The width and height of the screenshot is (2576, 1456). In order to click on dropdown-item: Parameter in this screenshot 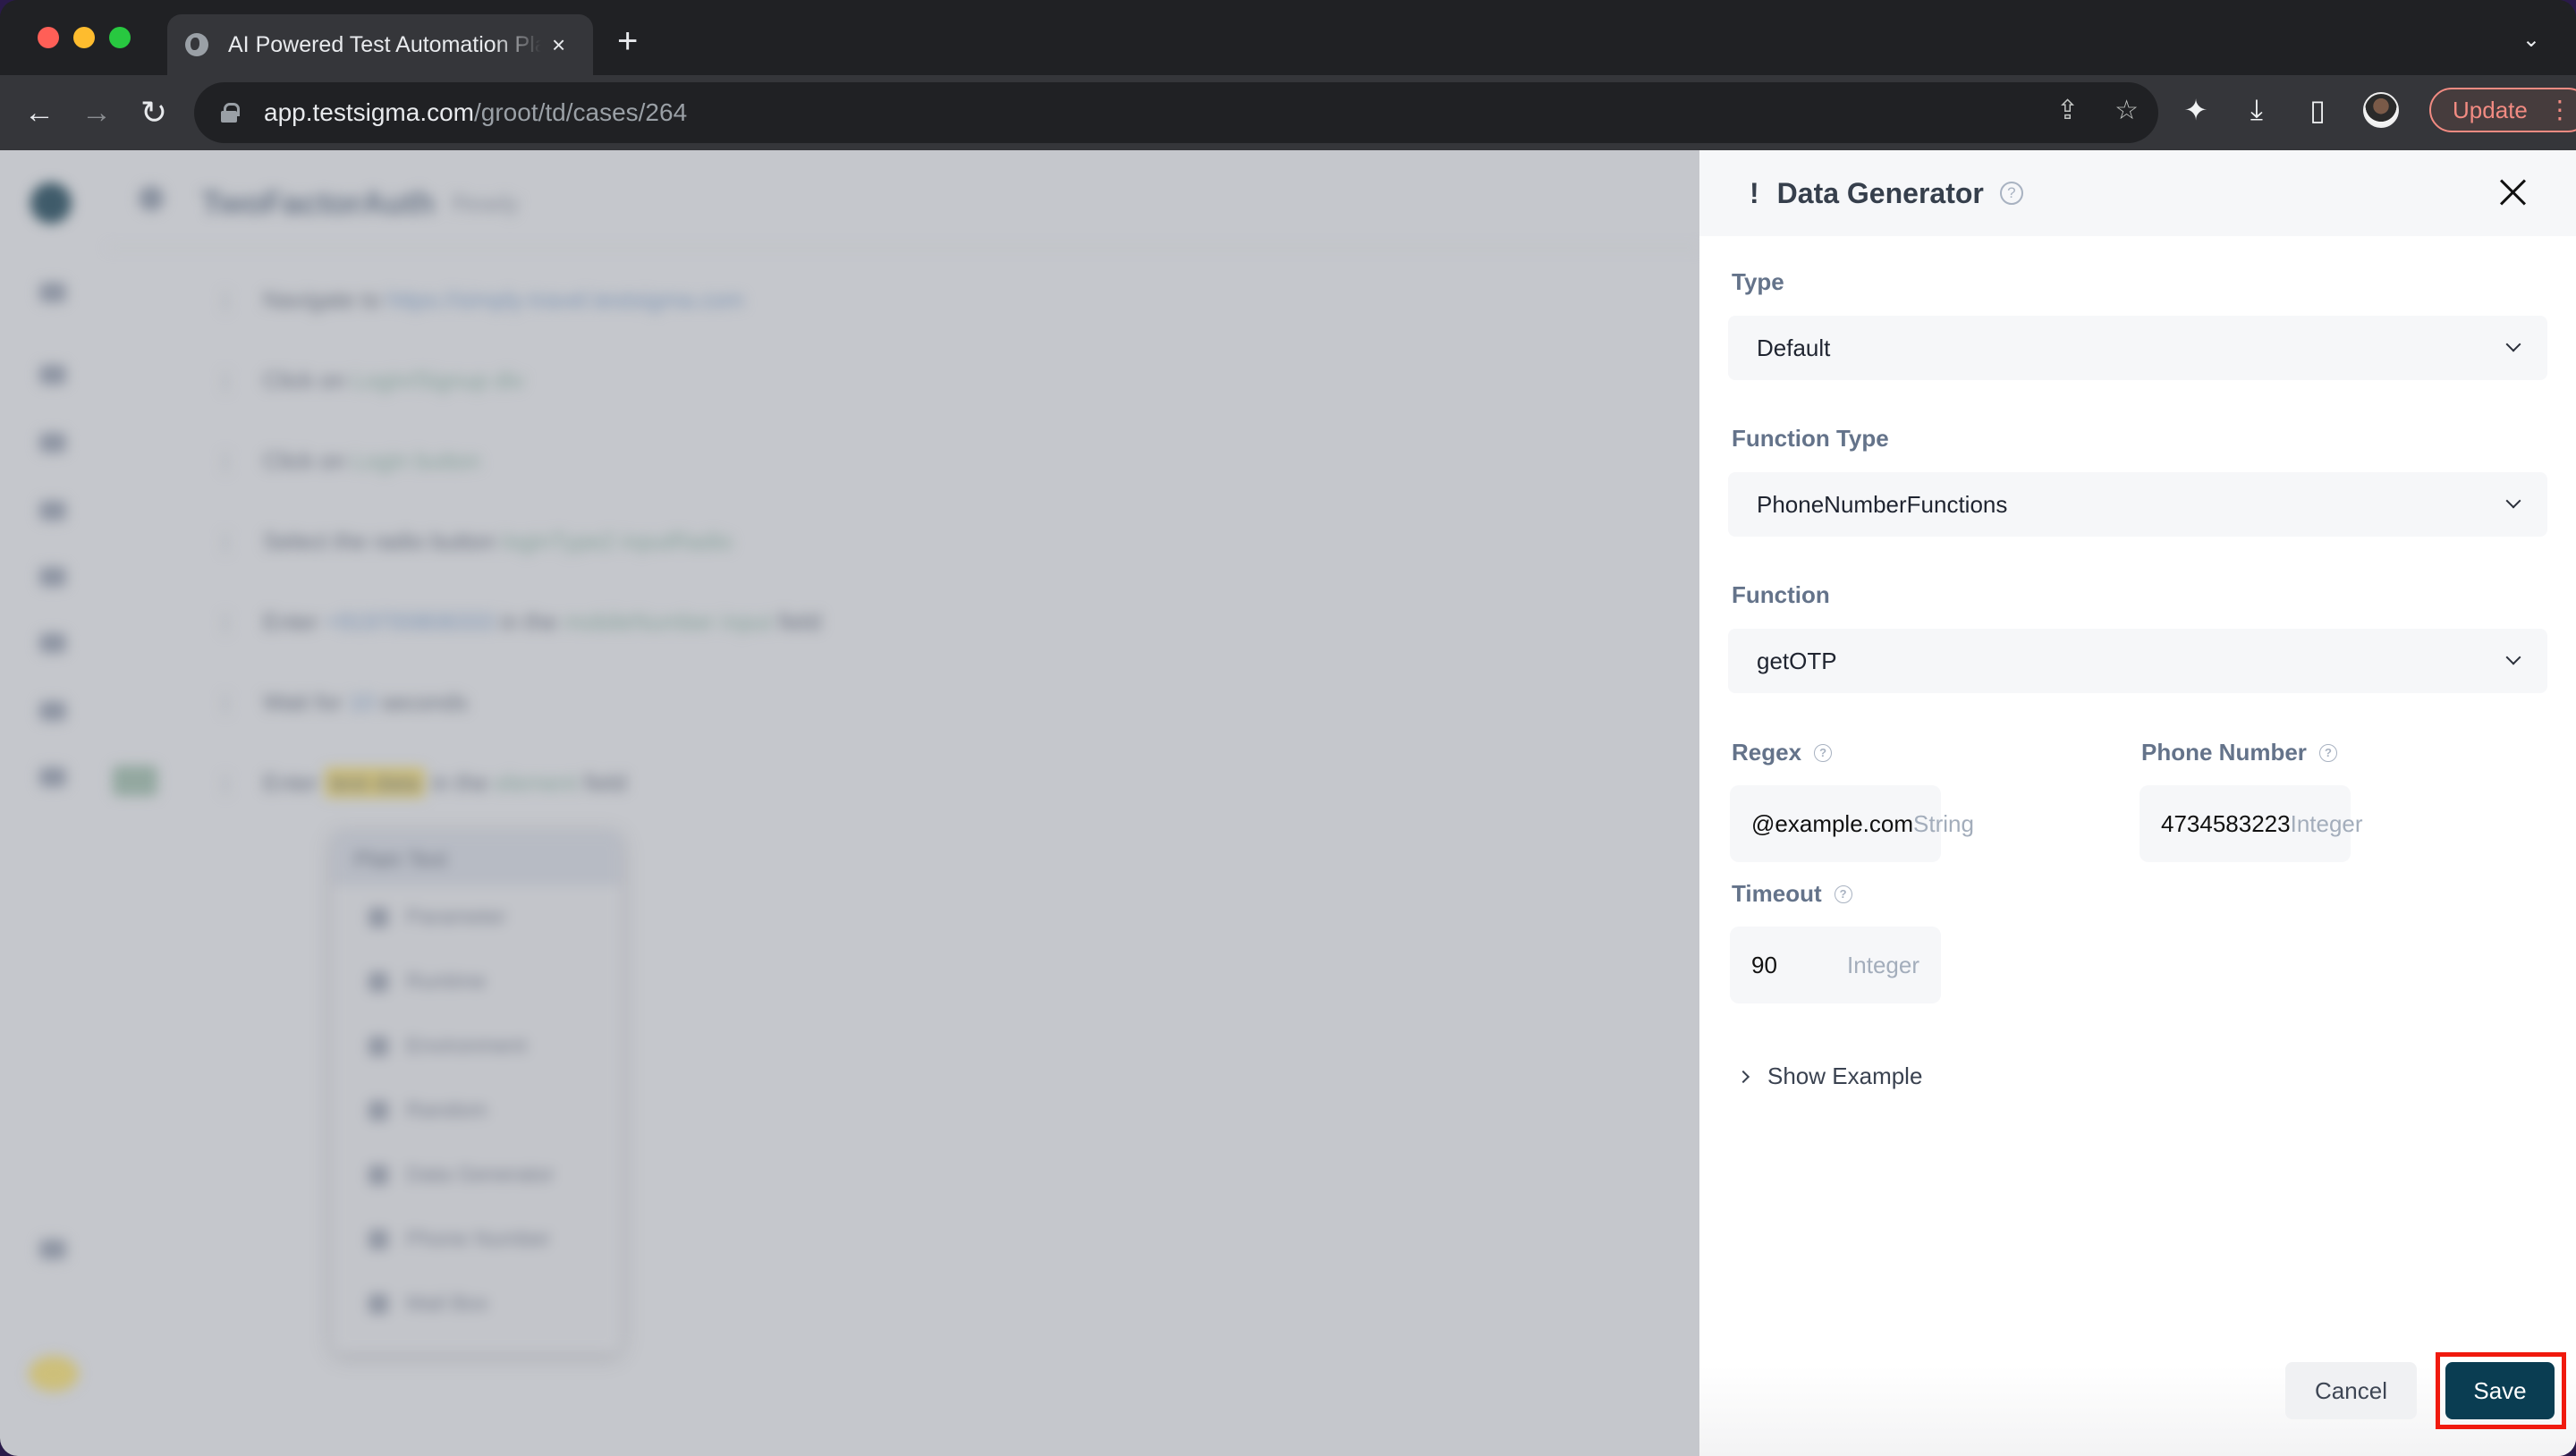, I will do `click(477, 917)`.